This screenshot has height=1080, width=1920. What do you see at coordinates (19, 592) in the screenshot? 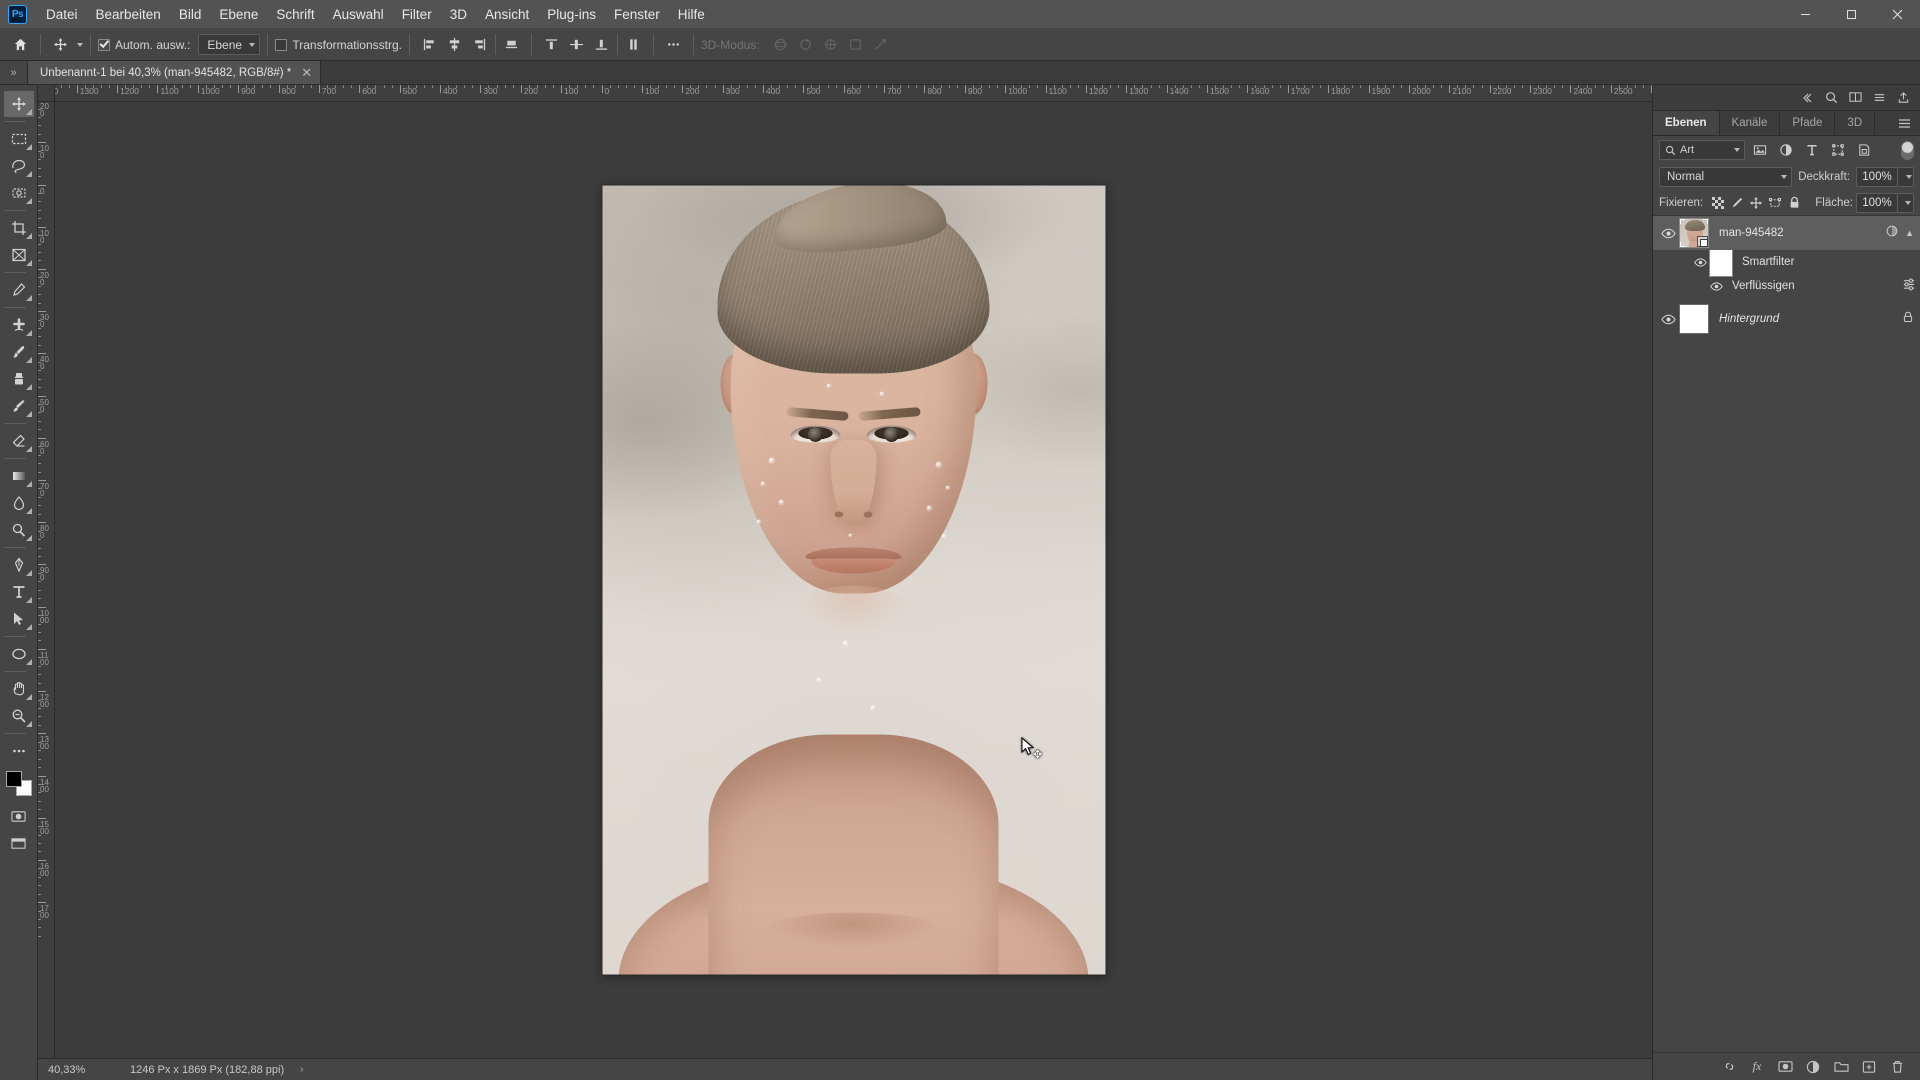
I see `horizontal-type-tool-icon` at bounding box center [19, 592].